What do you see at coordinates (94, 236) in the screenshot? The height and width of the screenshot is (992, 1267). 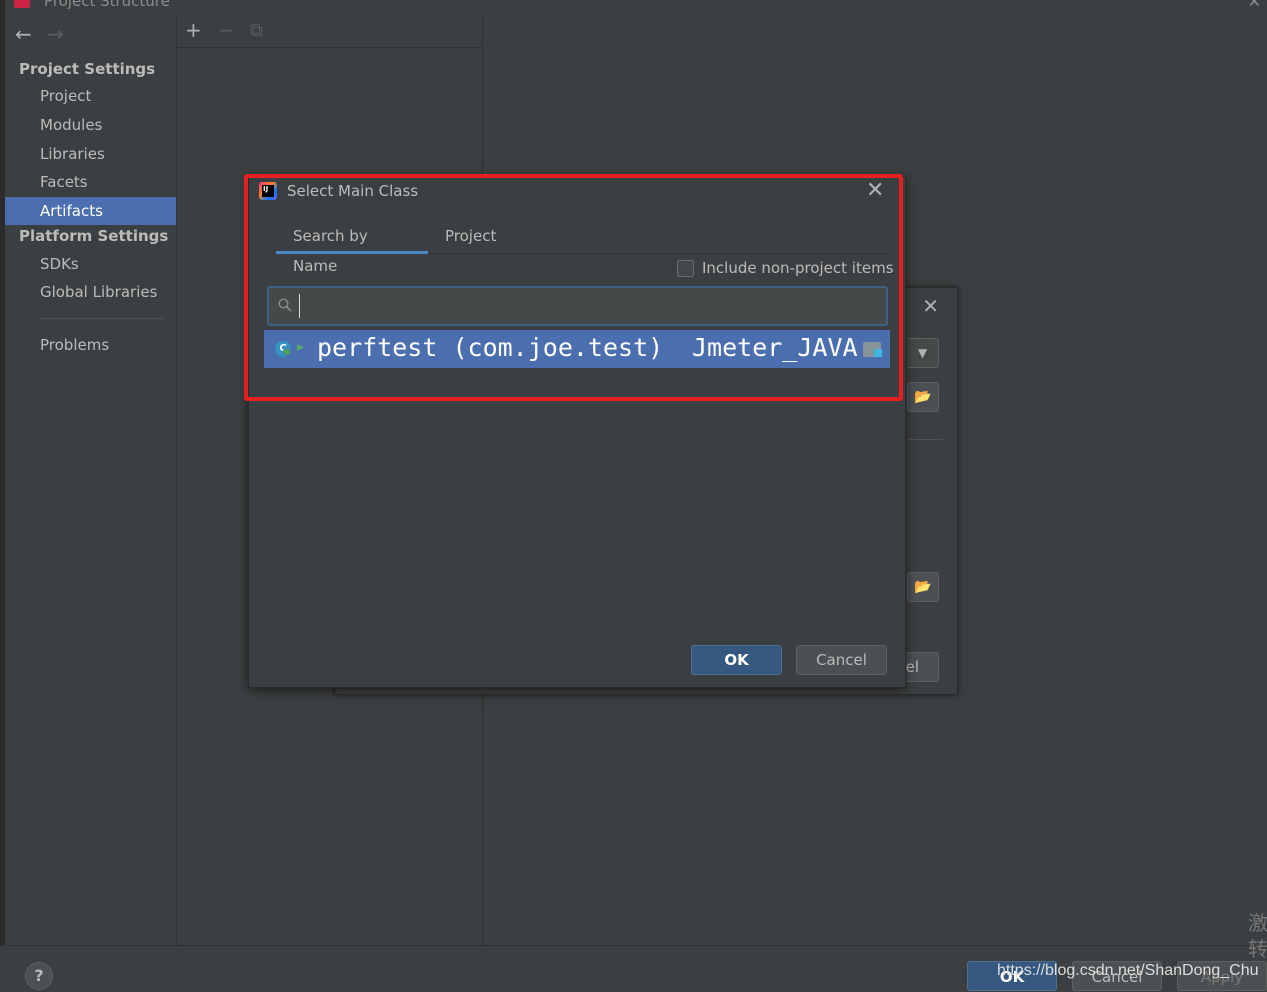 I see `platform-settings-header: Platform Settings` at bounding box center [94, 236].